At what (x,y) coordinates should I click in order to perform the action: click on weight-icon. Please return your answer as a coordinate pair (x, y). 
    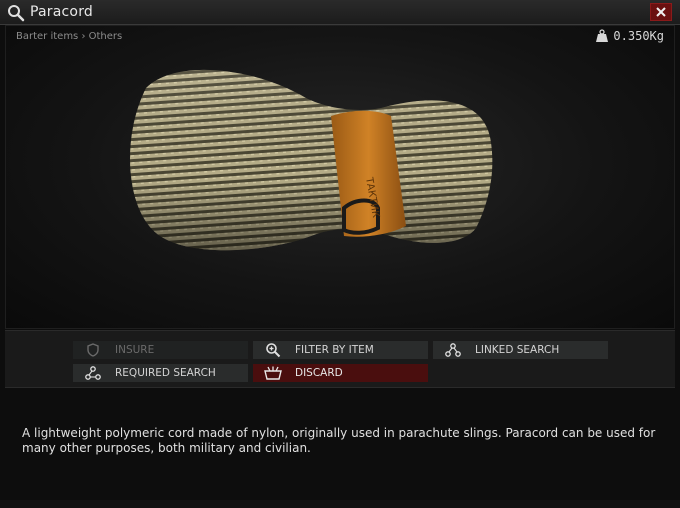
    Looking at the image, I should click on (602, 35).